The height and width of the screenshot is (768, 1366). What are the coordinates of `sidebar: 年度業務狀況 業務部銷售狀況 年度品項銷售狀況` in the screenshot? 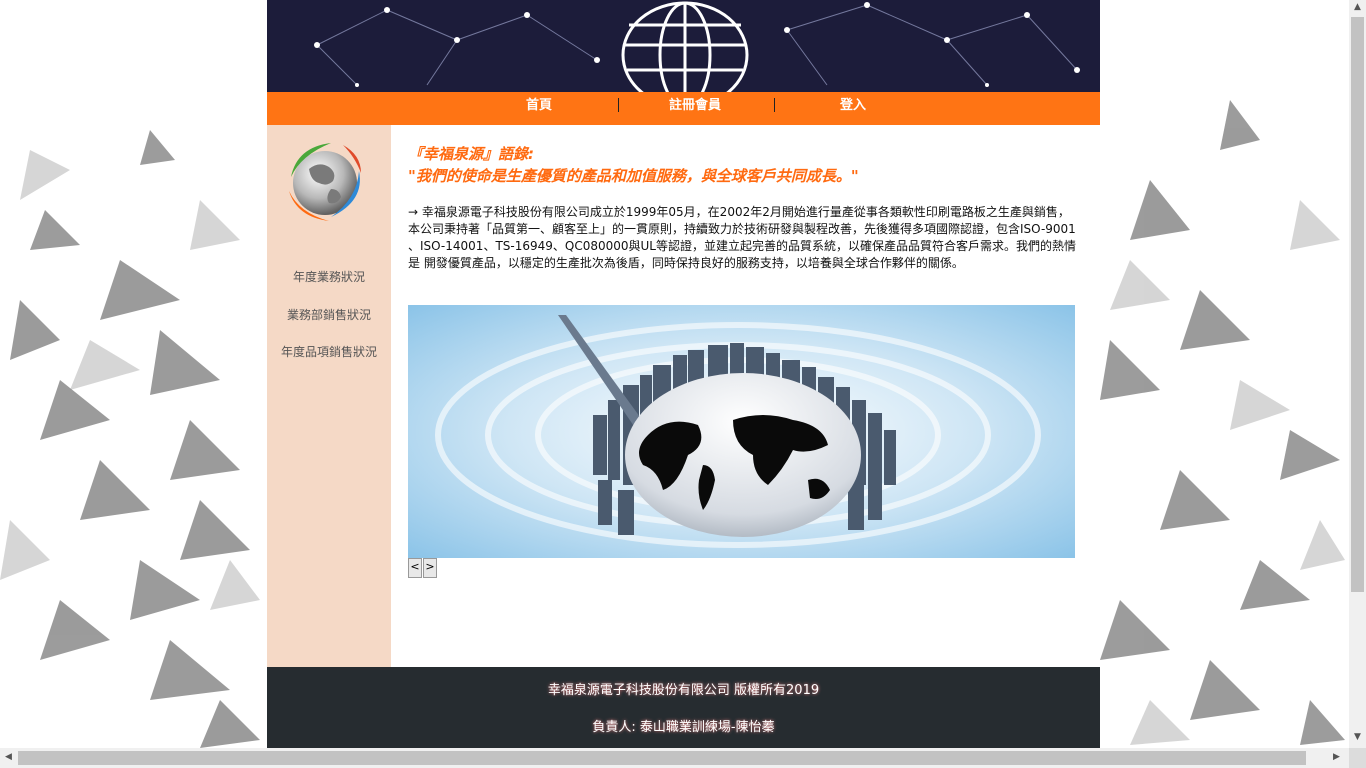 It's located at (329, 396).